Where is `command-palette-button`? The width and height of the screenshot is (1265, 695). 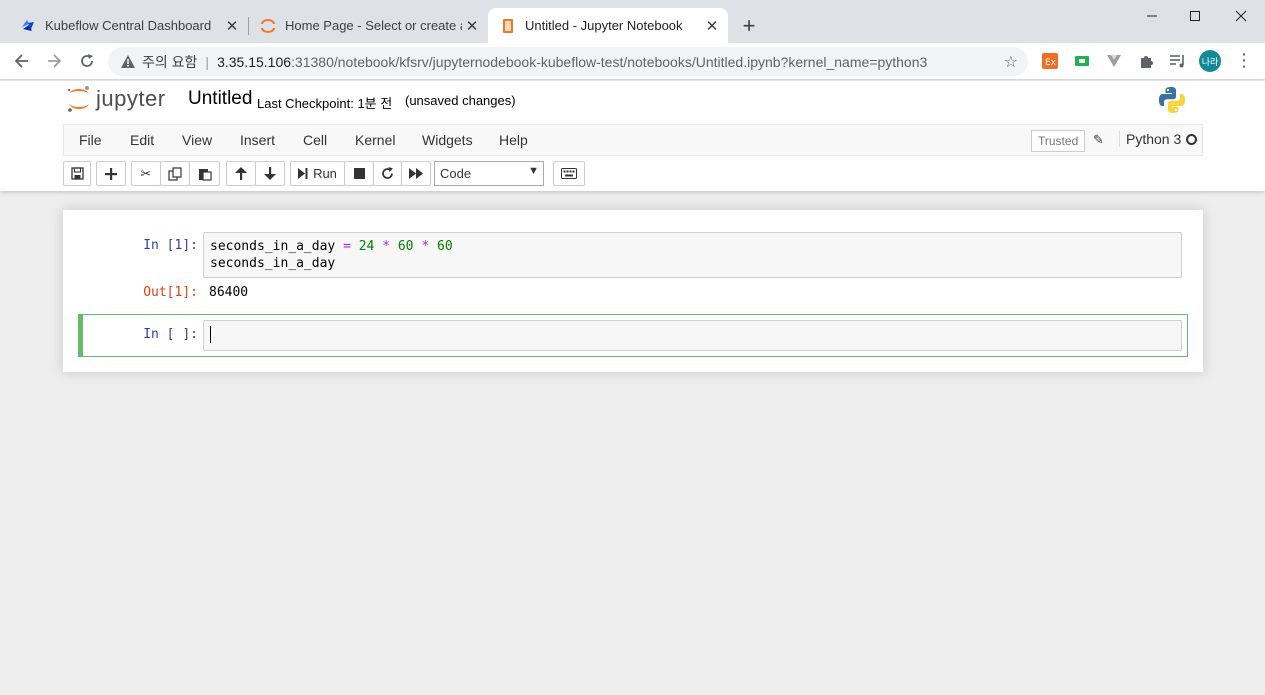
command-palette-button is located at coordinates (569, 173).